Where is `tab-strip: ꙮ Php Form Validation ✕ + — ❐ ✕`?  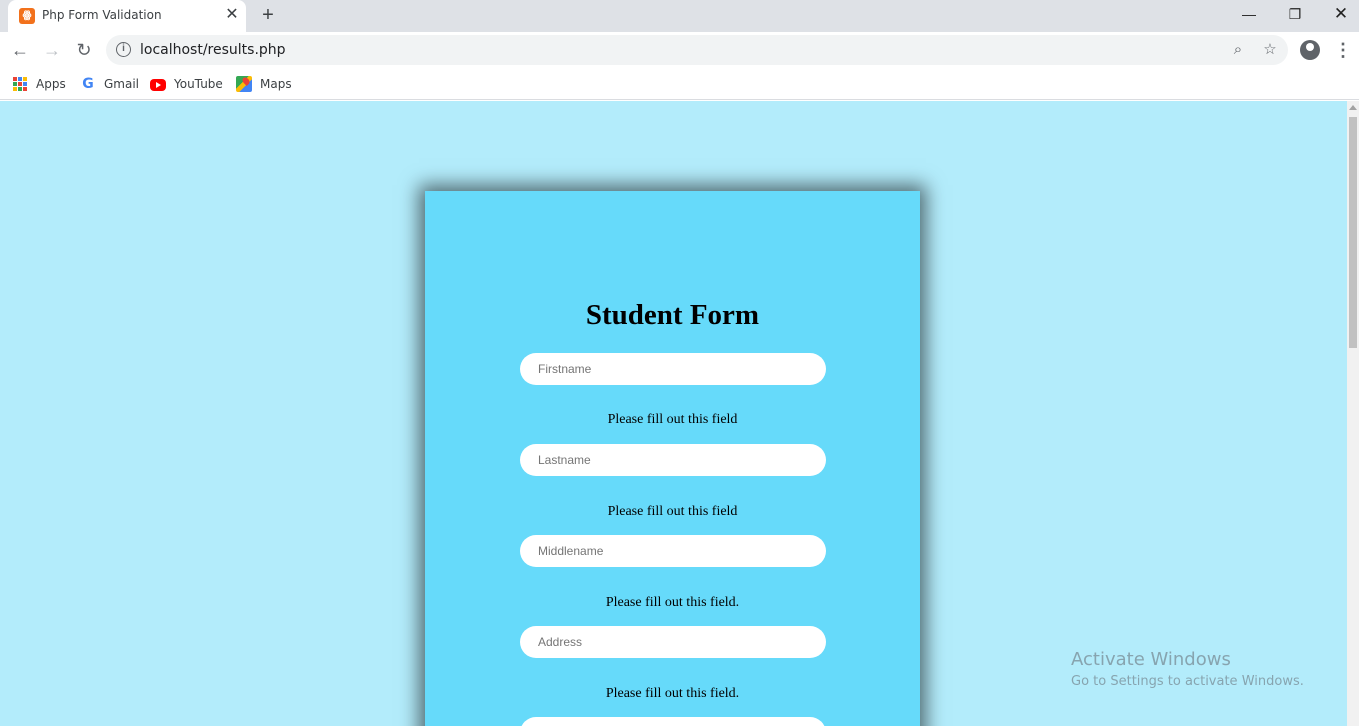
tab-strip: ꙮ Php Form Validation ✕ + — ❐ ✕ is located at coordinates (679, 16).